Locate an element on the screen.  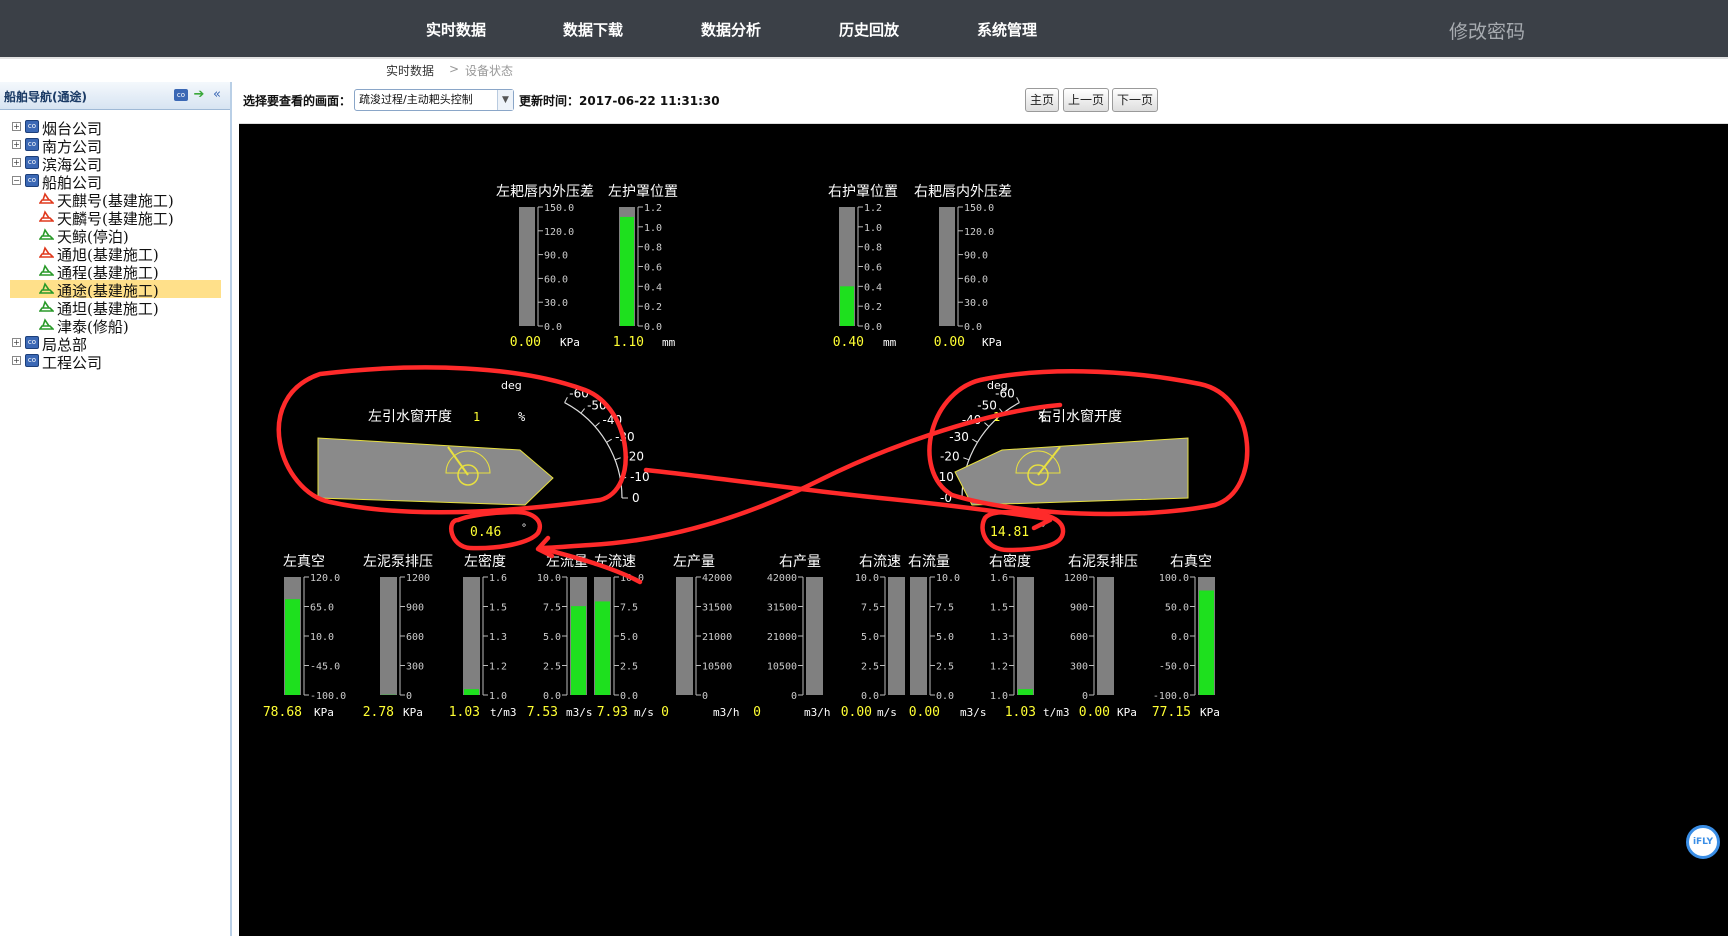
gauge-tick-label: 1.6 is located at coordinates (999, 578).